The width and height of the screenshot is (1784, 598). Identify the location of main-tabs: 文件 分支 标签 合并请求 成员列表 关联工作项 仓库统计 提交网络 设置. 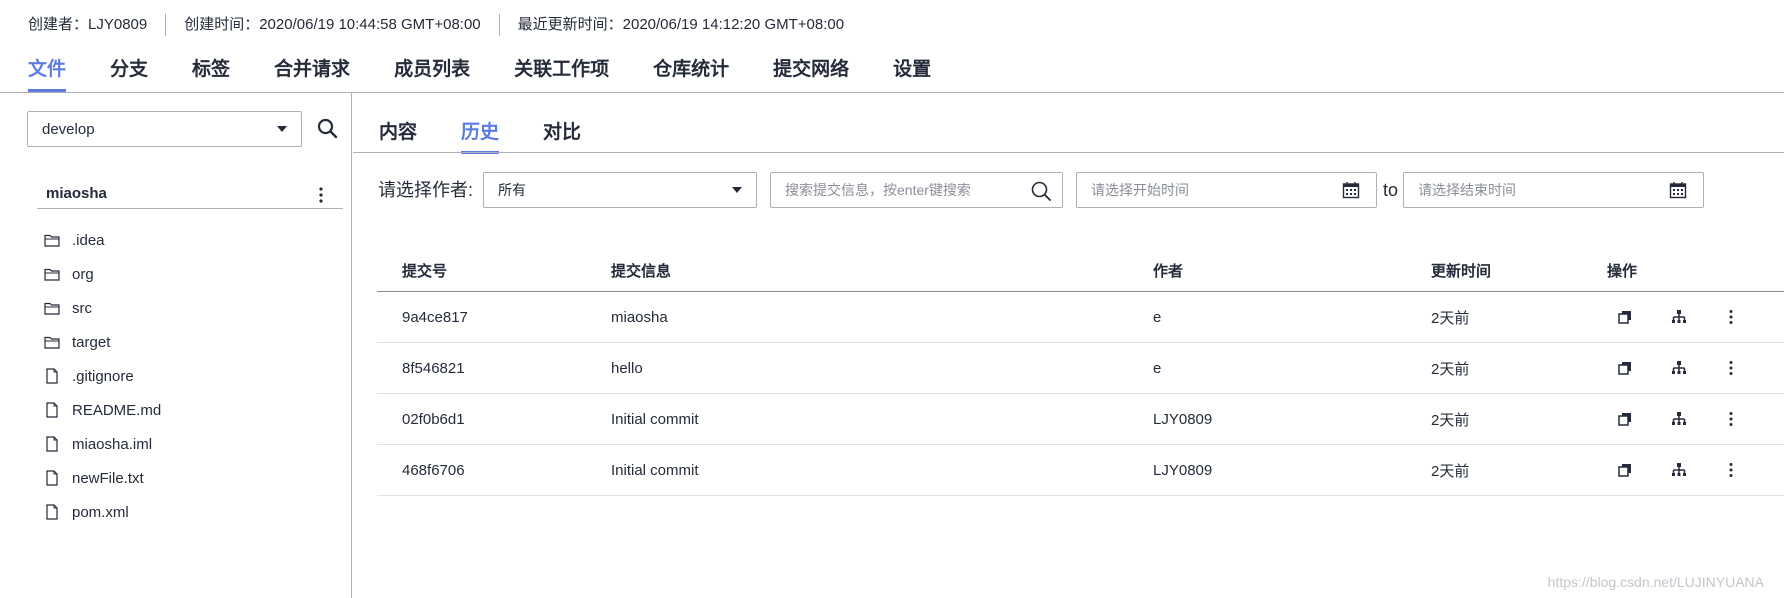
(501, 72).